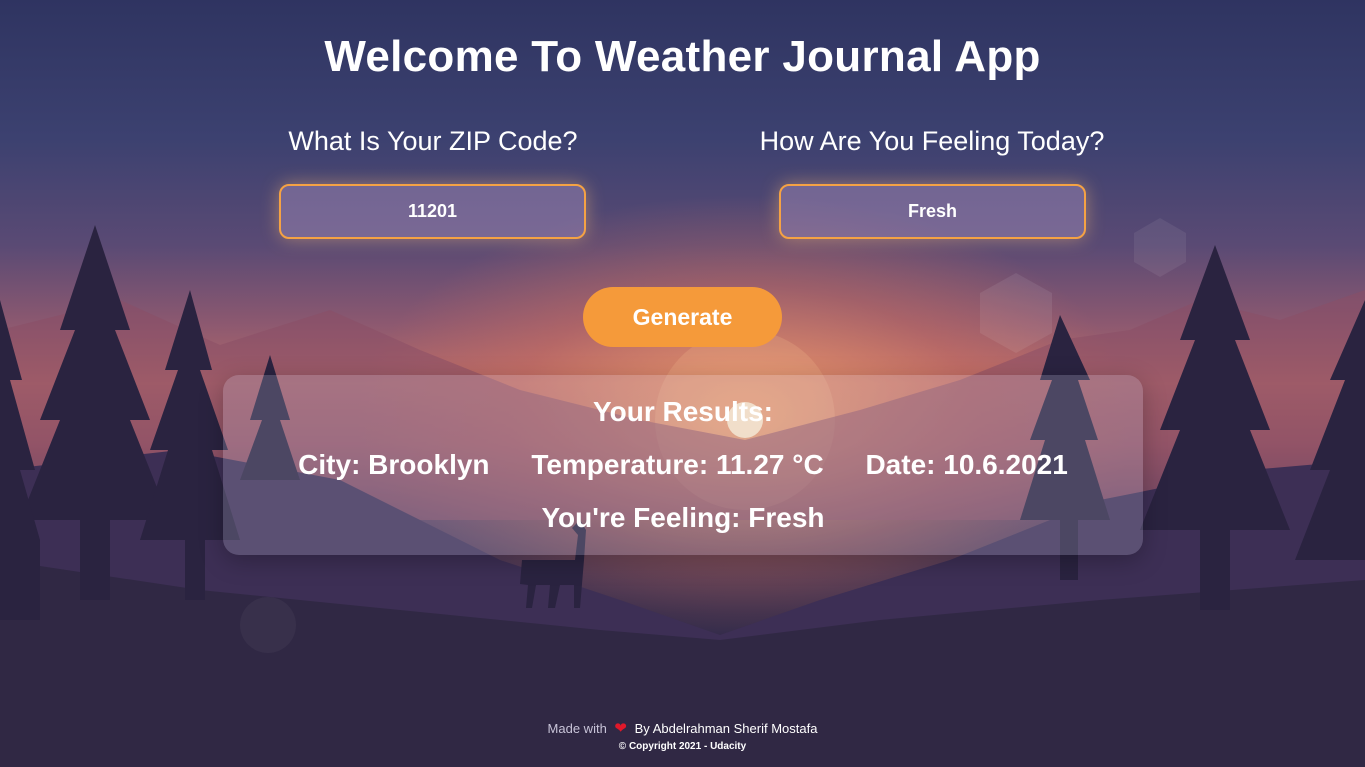  What do you see at coordinates (932, 141) in the screenshot?
I see `feeling-label: How Are You Feeling Today?` at bounding box center [932, 141].